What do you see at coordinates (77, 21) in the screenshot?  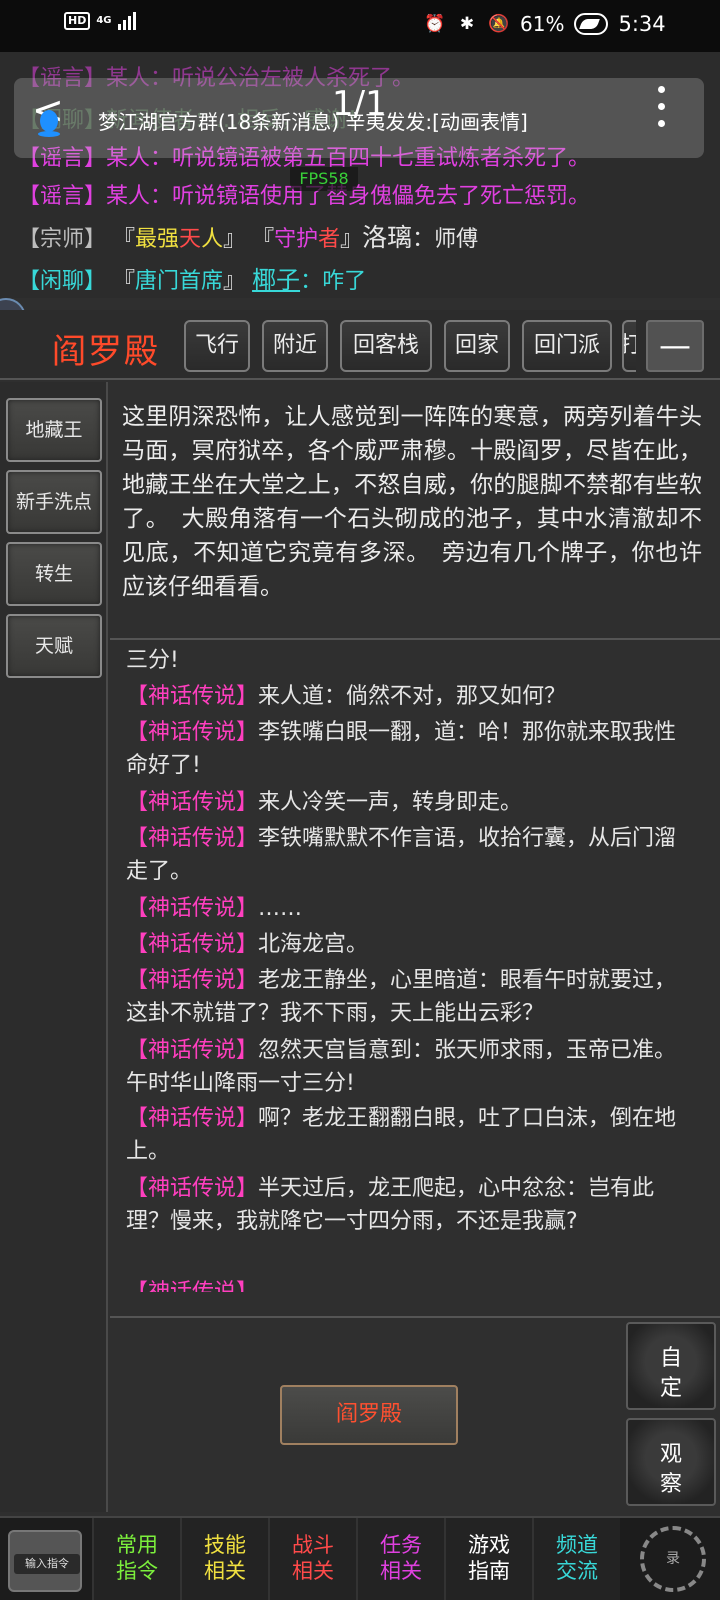 I see `hd-icon: HD` at bounding box center [77, 21].